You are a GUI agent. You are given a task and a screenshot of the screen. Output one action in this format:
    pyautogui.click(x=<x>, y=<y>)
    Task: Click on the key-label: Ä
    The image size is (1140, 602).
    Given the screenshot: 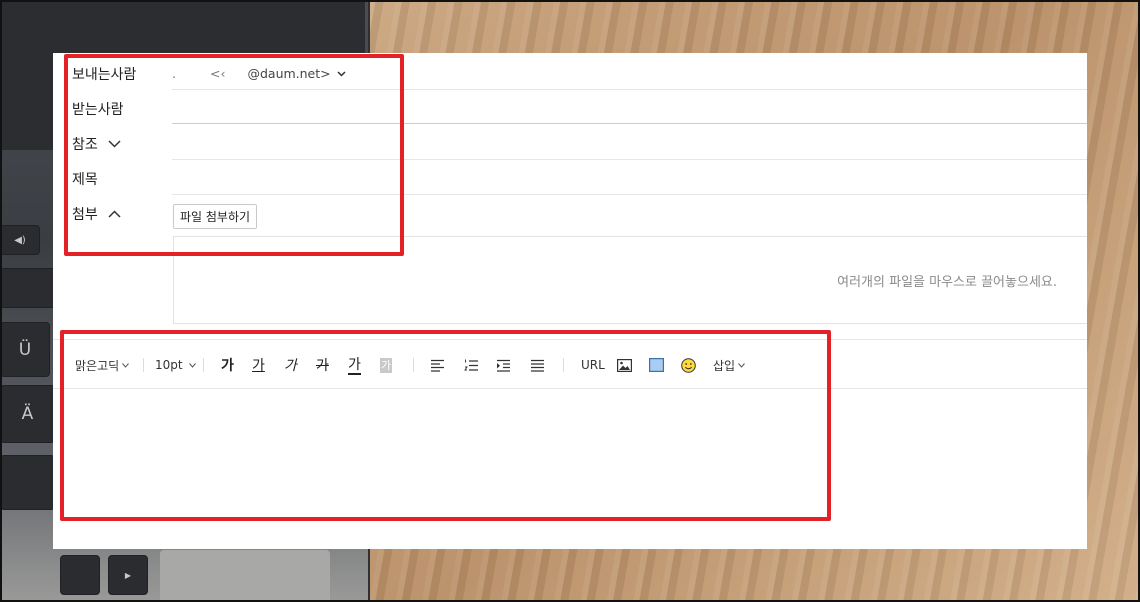 What is the action you would take?
    pyautogui.click(x=27, y=414)
    